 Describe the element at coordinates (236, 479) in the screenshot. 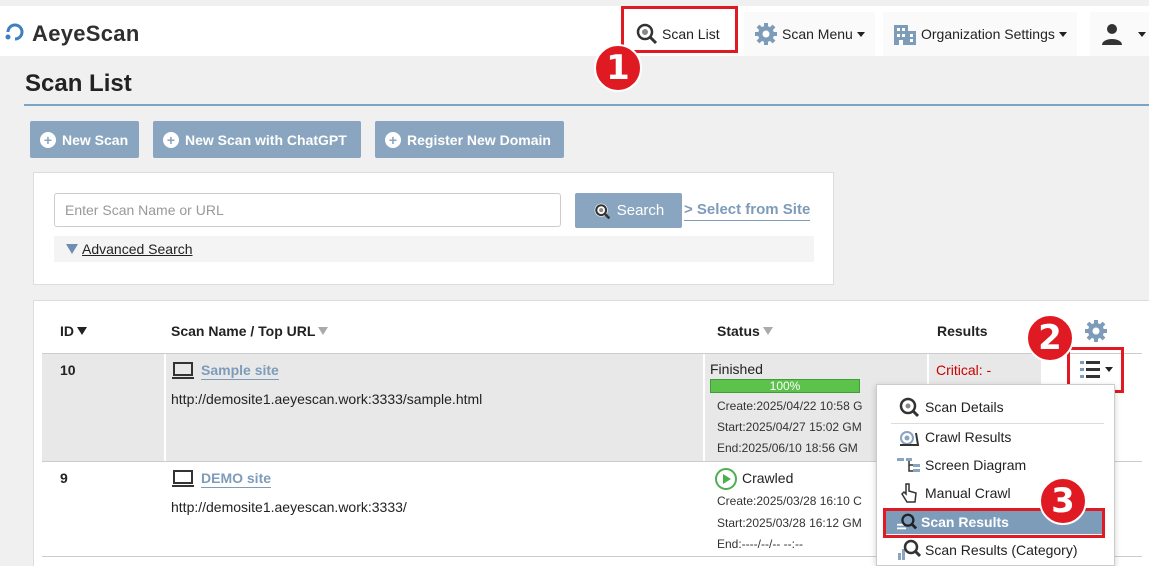

I see `scan-name-link: DEMO site` at that location.